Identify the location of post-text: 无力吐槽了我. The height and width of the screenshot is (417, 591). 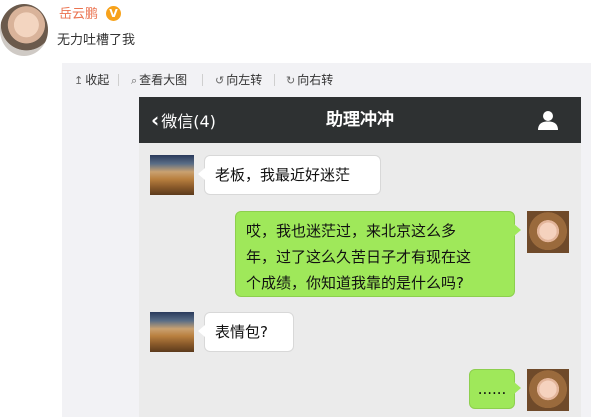
(96, 40).